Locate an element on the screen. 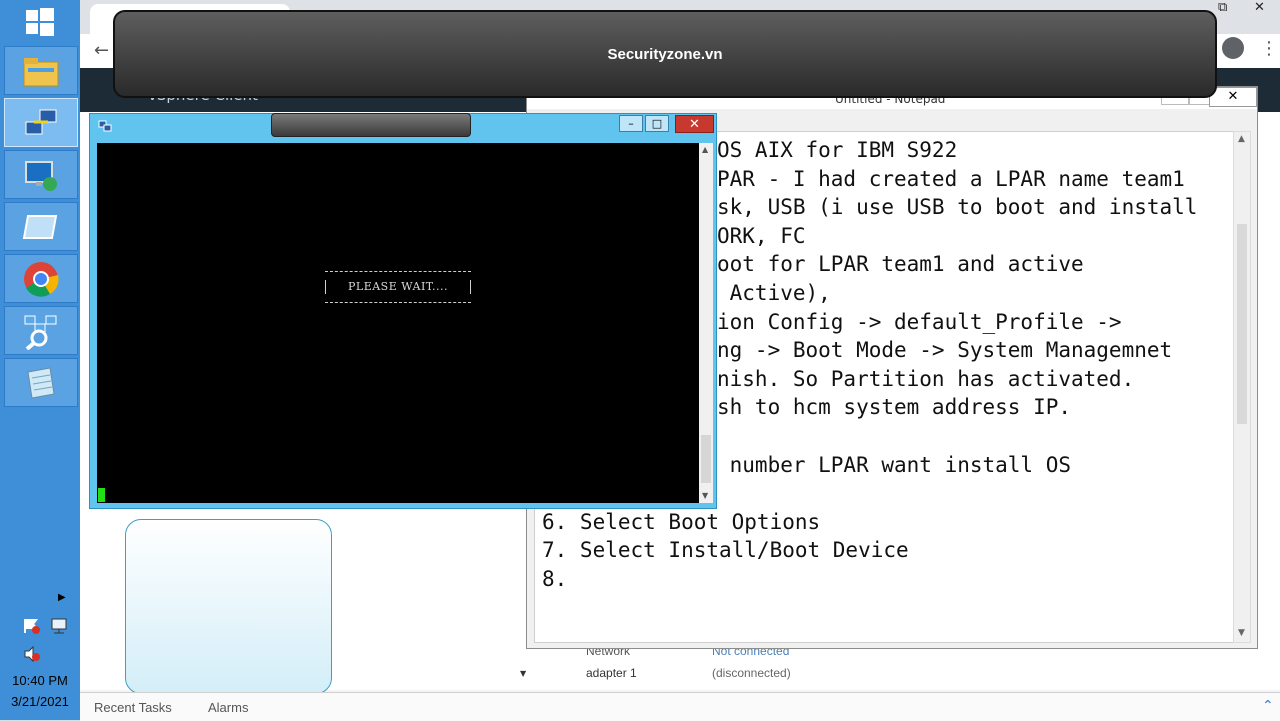  taskbar-chrome is located at coordinates (41, 278).